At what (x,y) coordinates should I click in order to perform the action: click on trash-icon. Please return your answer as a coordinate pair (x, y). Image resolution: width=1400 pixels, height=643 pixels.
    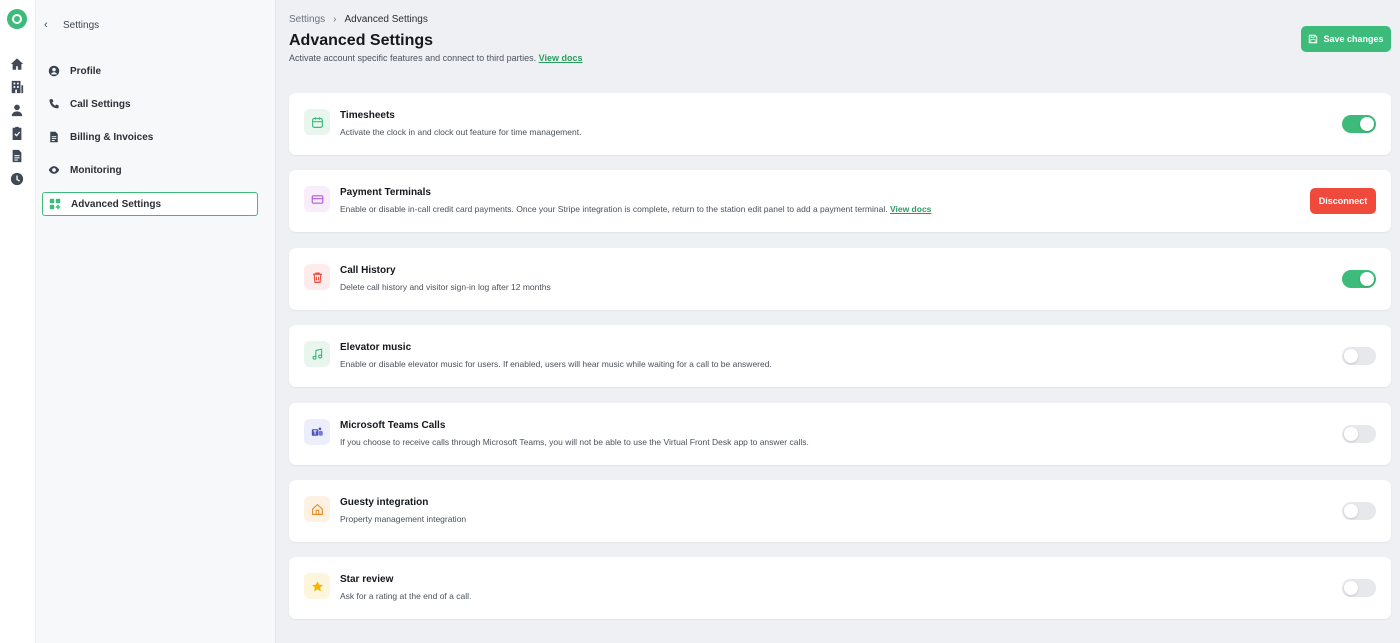
    Looking at the image, I should click on (317, 277).